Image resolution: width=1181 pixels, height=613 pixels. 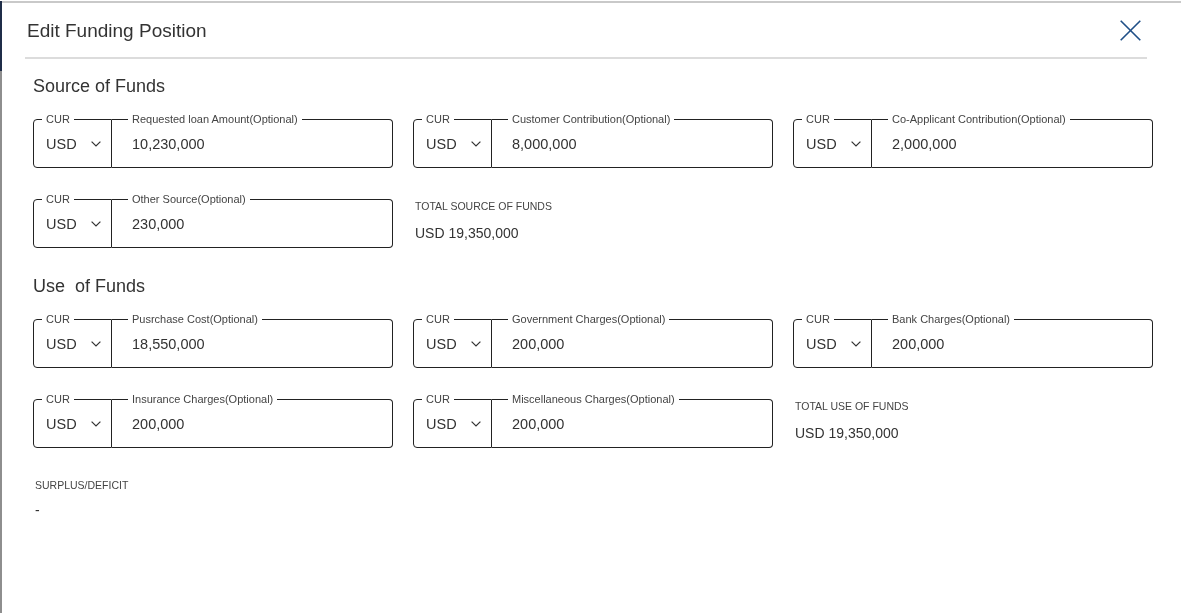 I want to click on field-label: Miscellaneous Charges(Optional), so click(x=593, y=399).